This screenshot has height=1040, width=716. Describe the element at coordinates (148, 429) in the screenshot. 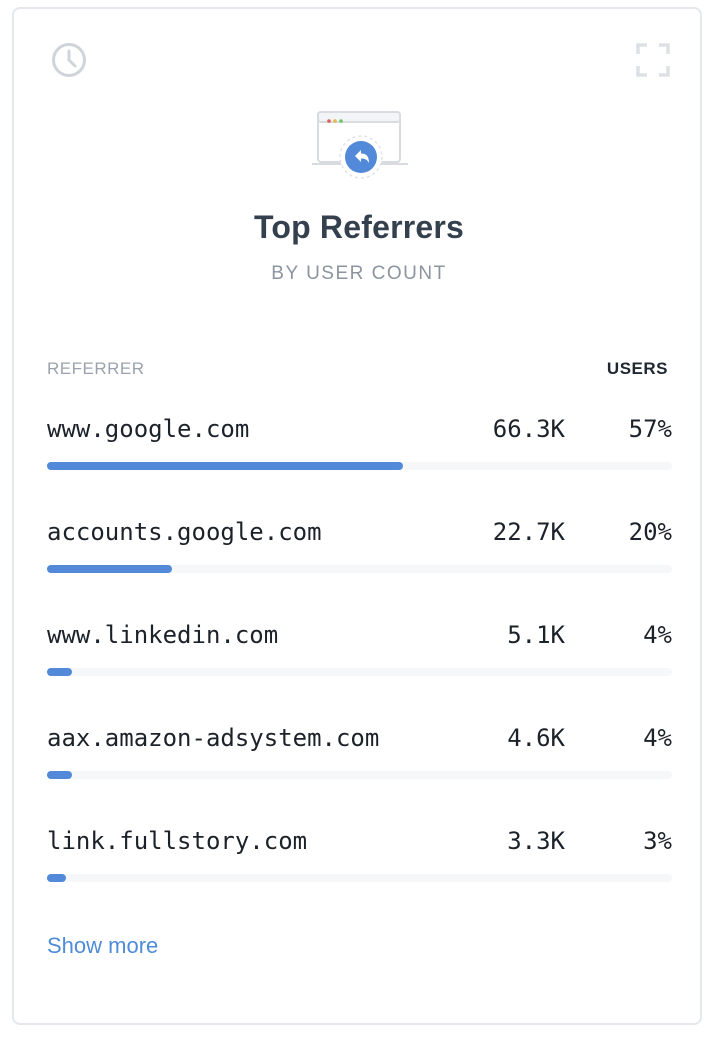

I see `referrer-name: www.google.com` at that location.